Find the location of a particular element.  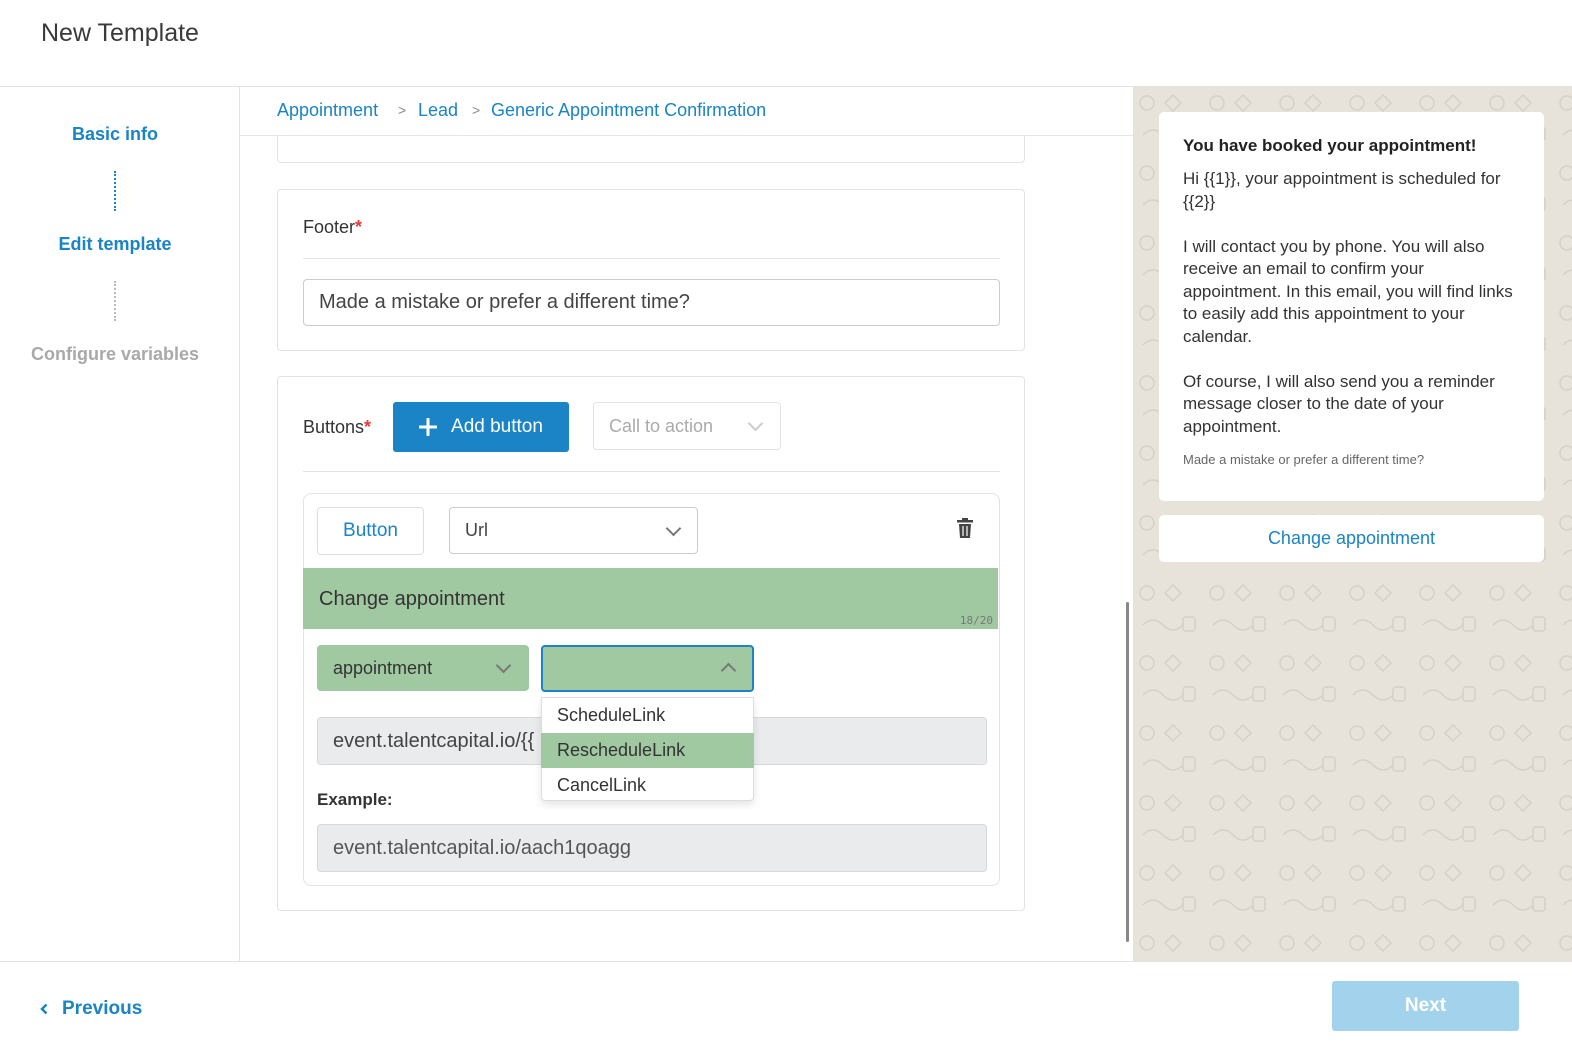

step-basic-info: Basic info is located at coordinates (115, 134).